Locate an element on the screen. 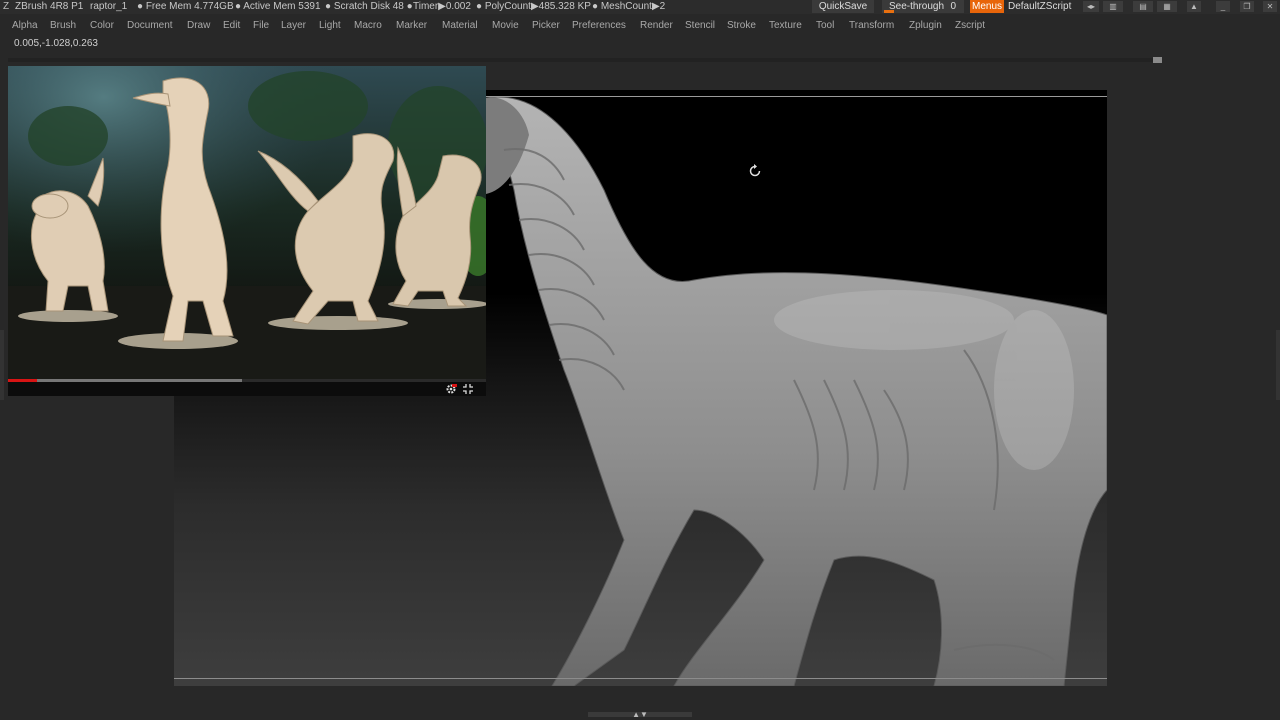 The image size is (1280, 720). timer-stat: Timer▶0.002 is located at coordinates (442, 6).